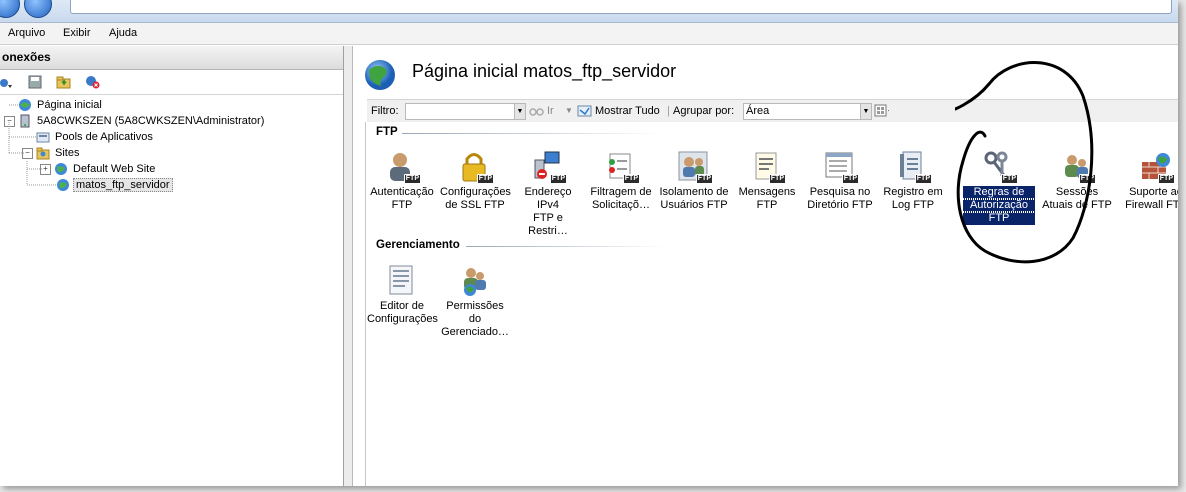 The height and width of the screenshot is (492, 1186). I want to click on feature-ftp-user-isolation: FTP Isolamento de Usuários FTP, so click(694, 181).